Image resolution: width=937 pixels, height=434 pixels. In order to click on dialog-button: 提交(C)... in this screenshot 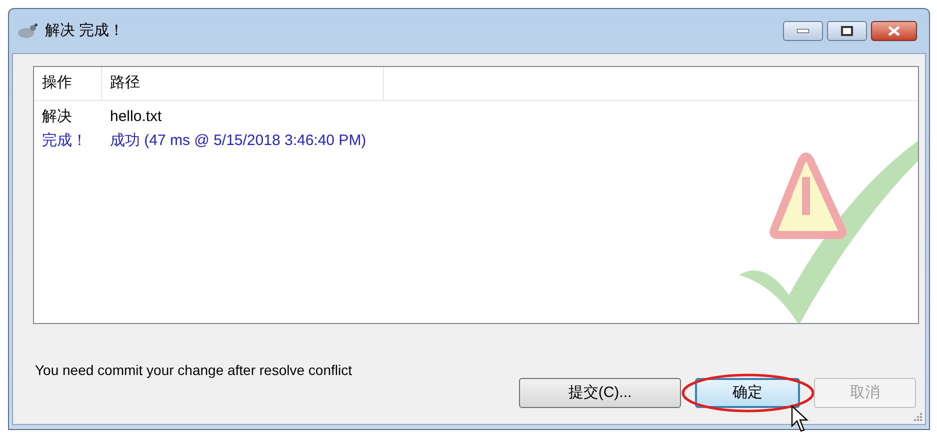, I will do `click(600, 393)`.